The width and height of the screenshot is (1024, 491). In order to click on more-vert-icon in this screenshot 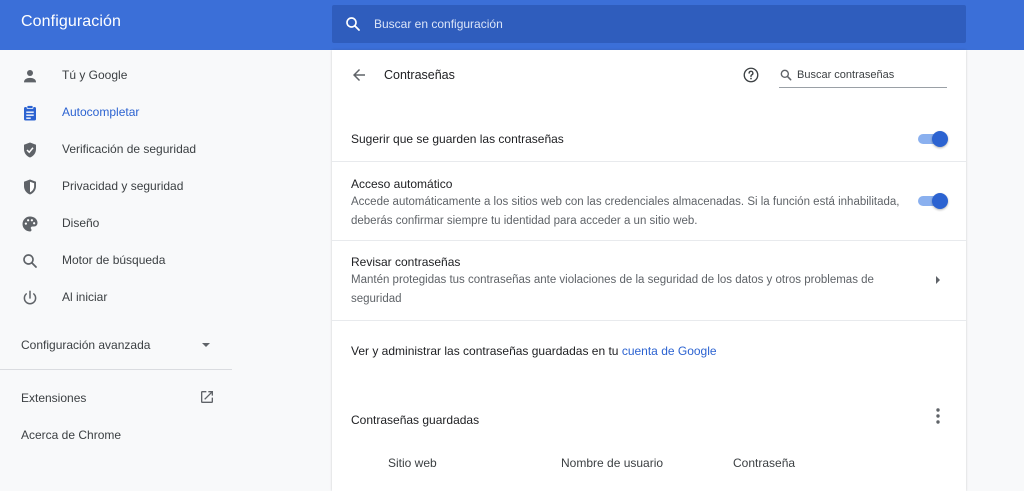, I will do `click(938, 416)`.